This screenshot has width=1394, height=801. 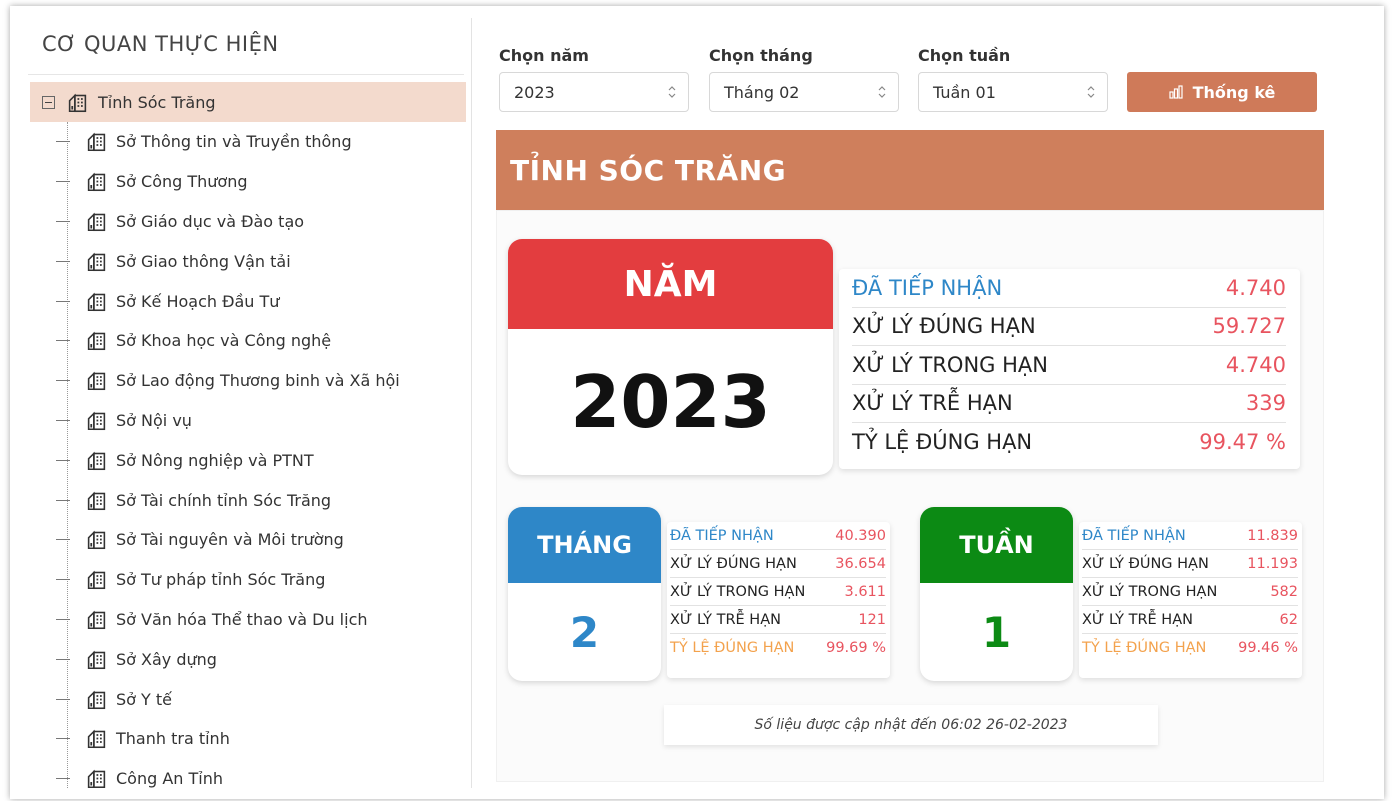 I want to click on tree-root-node: Tỉnh Sóc Trăng, so click(x=248, y=102).